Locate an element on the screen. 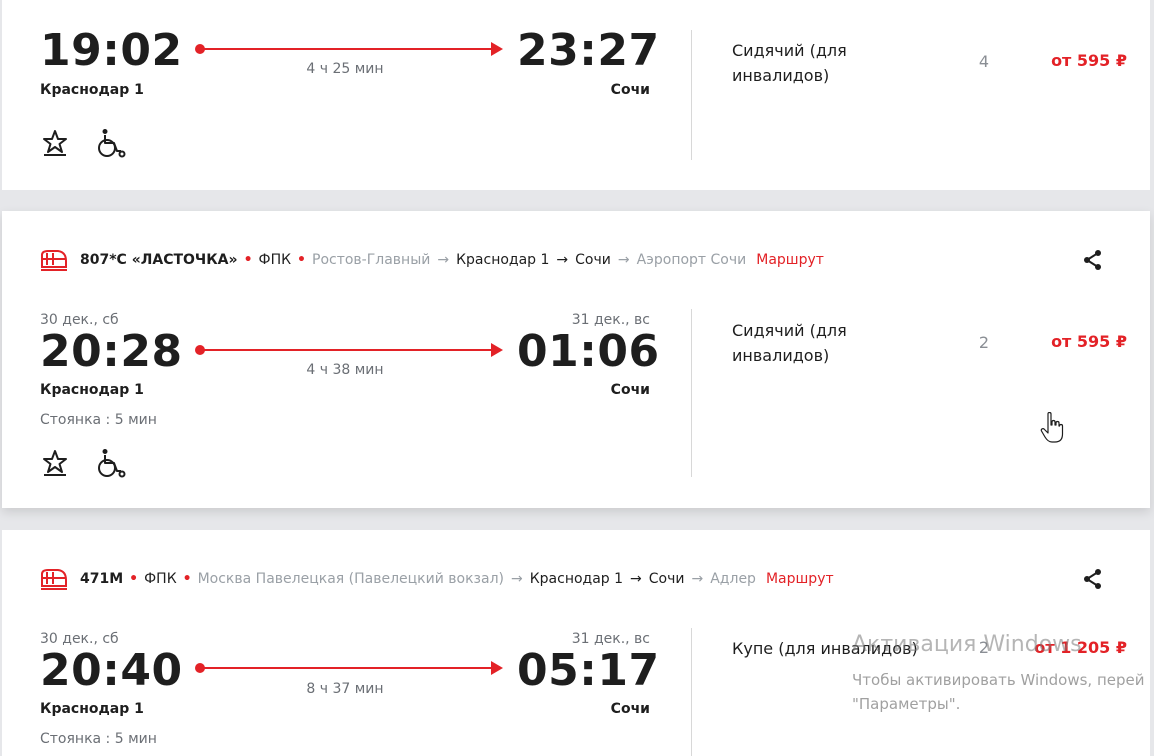 Image resolution: width=1154 pixels, height=756 pixels. arrival-time: 05:17 is located at coordinates (588, 670).